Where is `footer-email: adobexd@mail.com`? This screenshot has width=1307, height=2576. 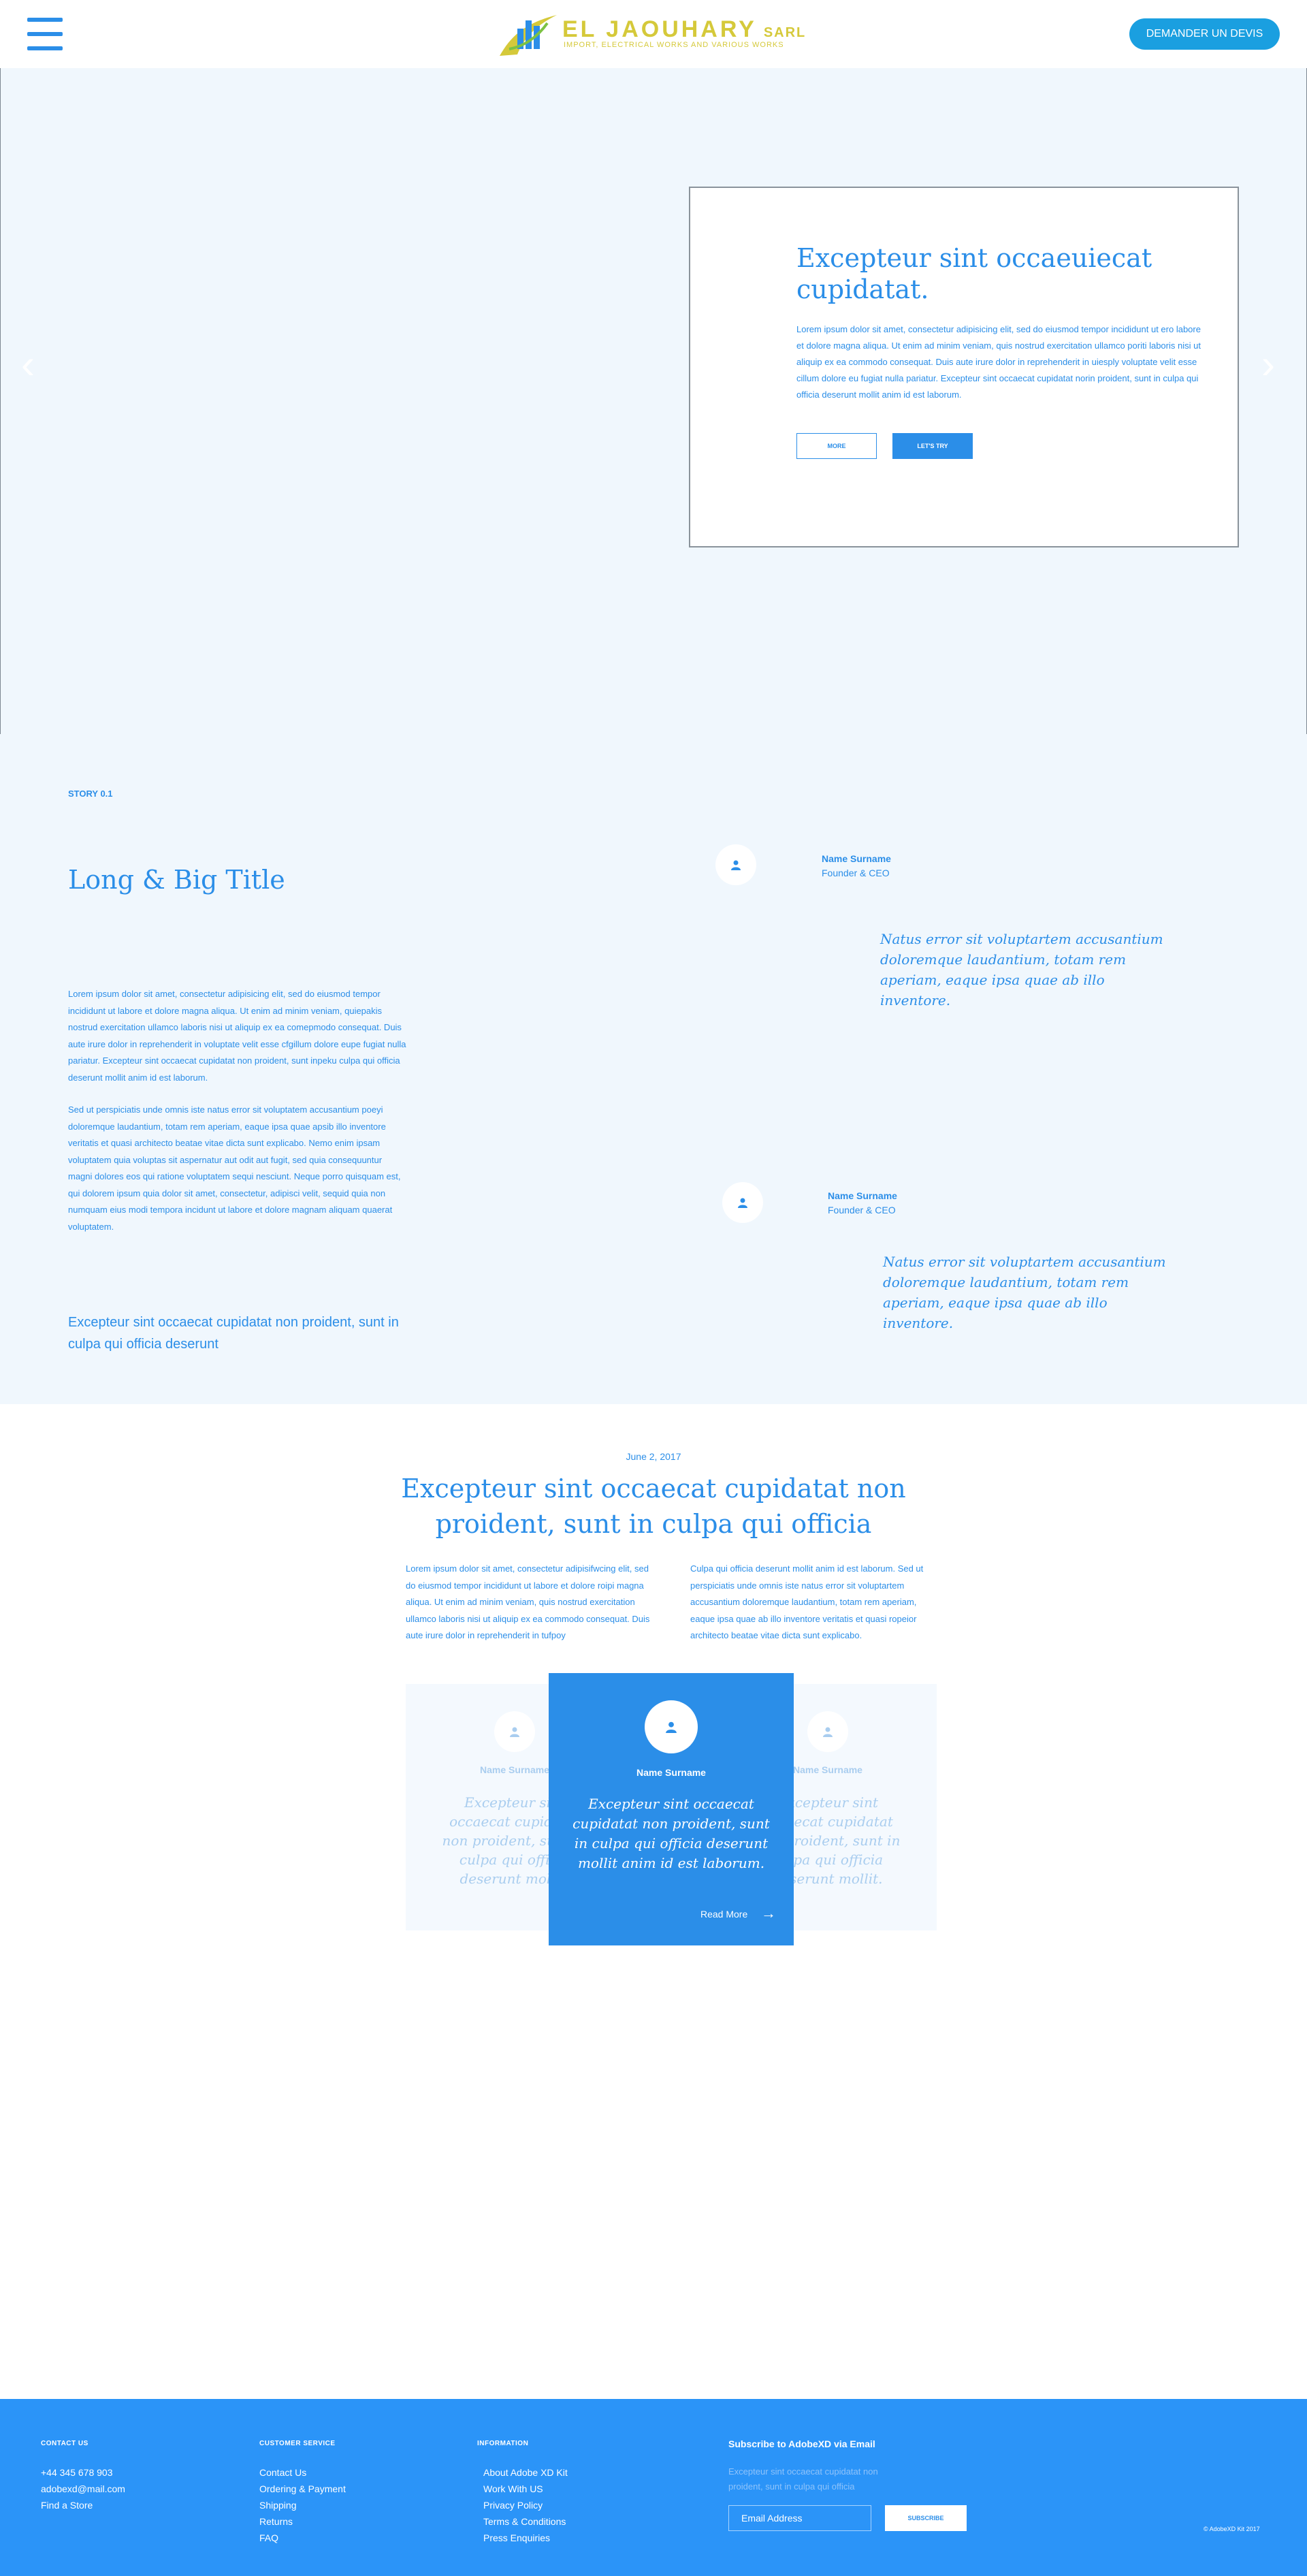 footer-email: adobexd@mail.com is located at coordinates (83, 2489).